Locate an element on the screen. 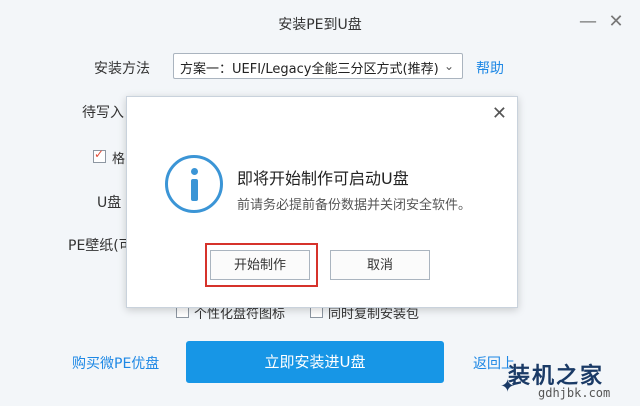  dialog-close-icon: ✕ is located at coordinates (499, 113).